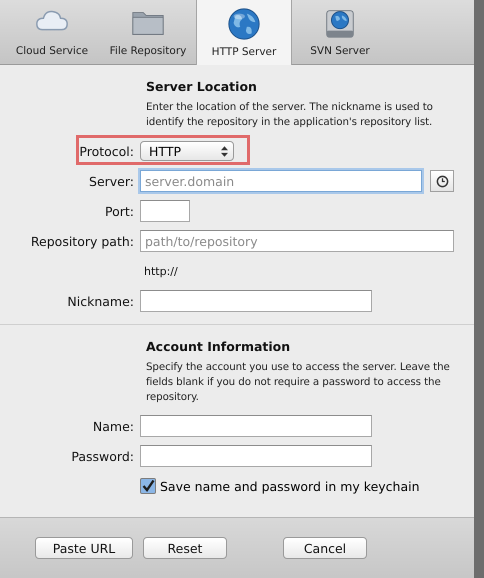  Describe the element at coordinates (297, 241) in the screenshot. I see `input-field: path/to/repository` at that location.